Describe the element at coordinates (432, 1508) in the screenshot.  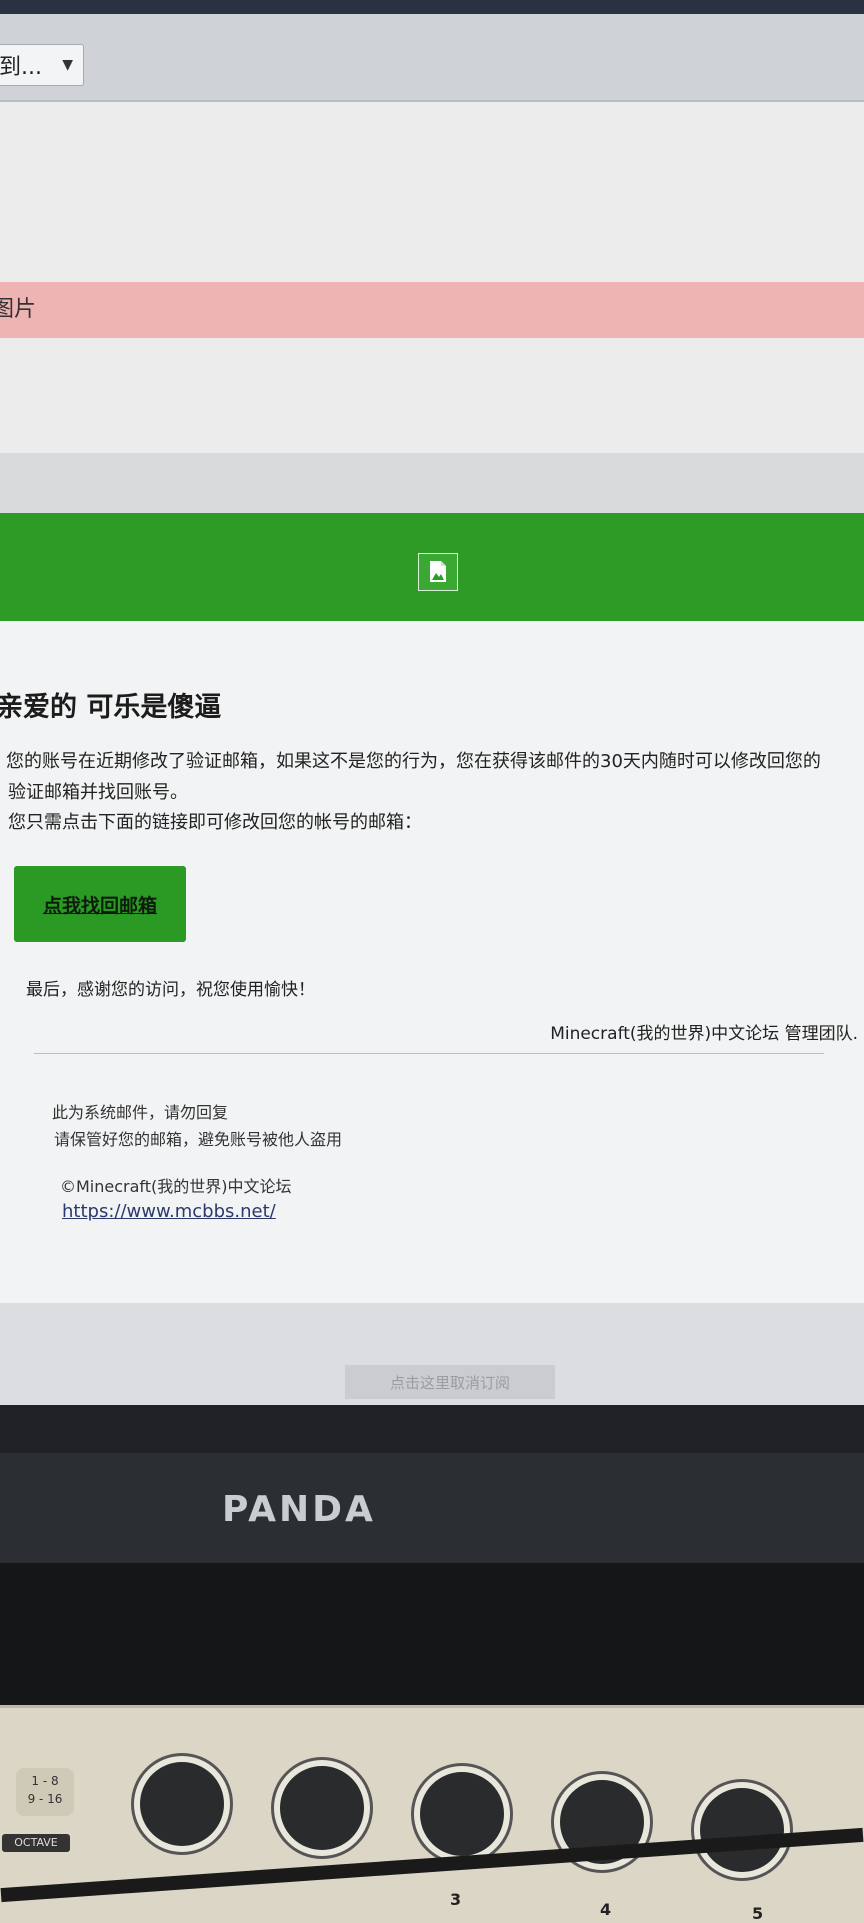
I see `bezel-band` at that location.